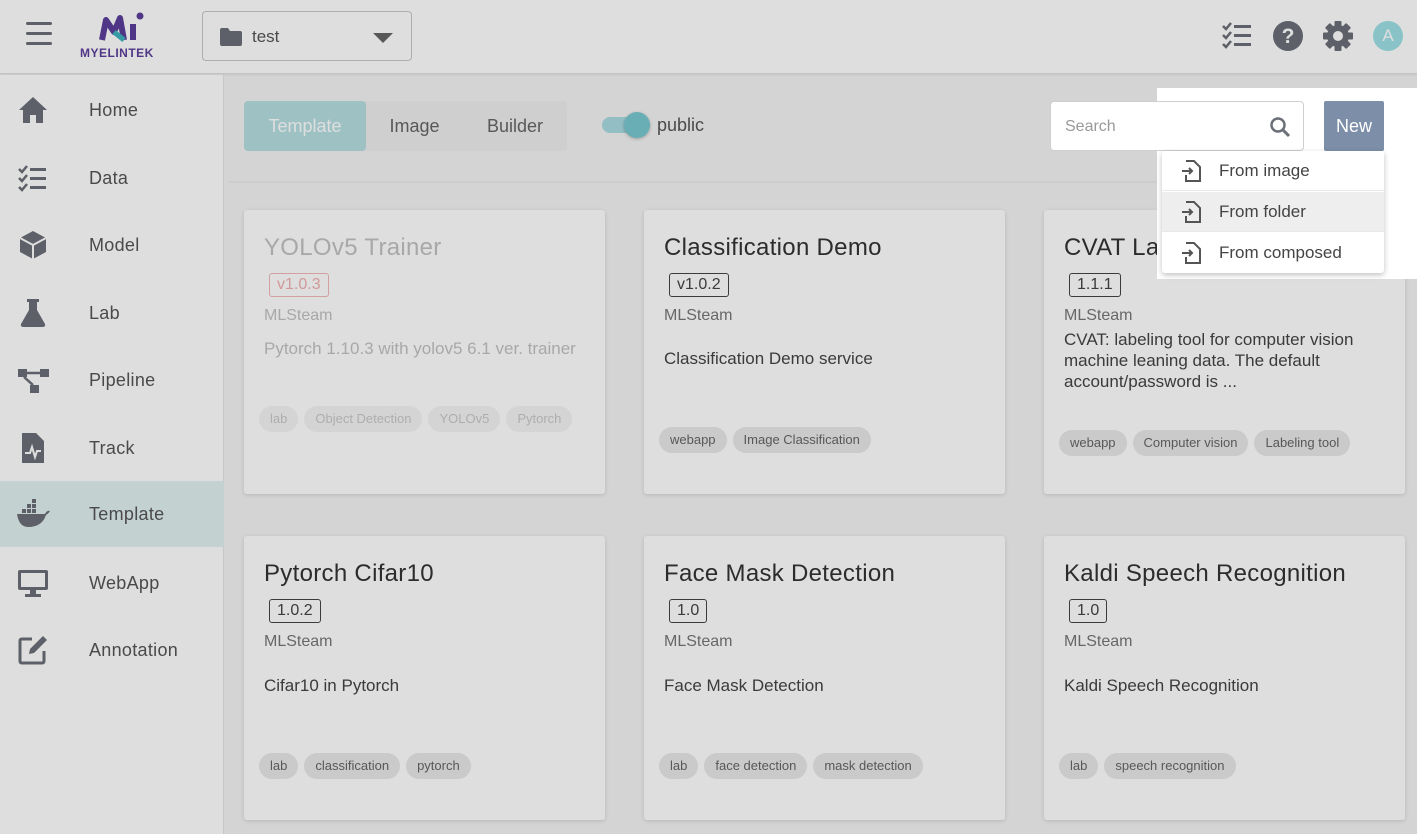 The image size is (1417, 834). What do you see at coordinates (464, 419) in the screenshot?
I see `tag: YOLOv5` at bounding box center [464, 419].